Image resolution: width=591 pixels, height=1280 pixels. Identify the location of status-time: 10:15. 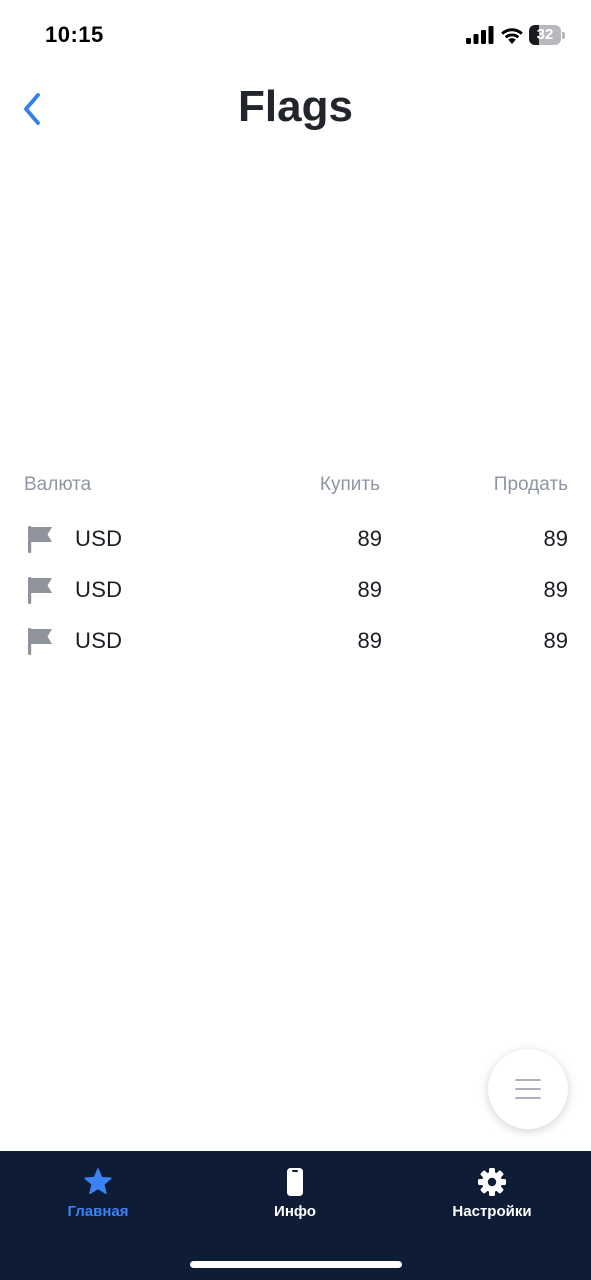
(74, 34).